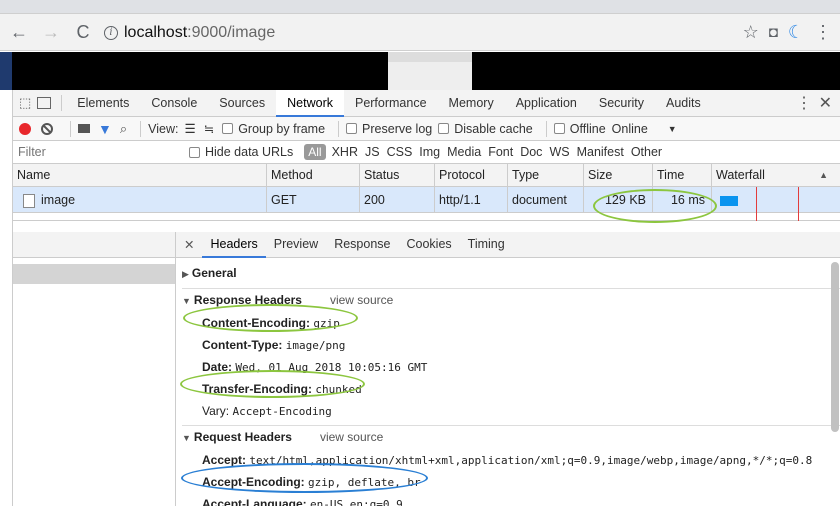  I want to click on camera-icon: ◘, so click(773, 32).